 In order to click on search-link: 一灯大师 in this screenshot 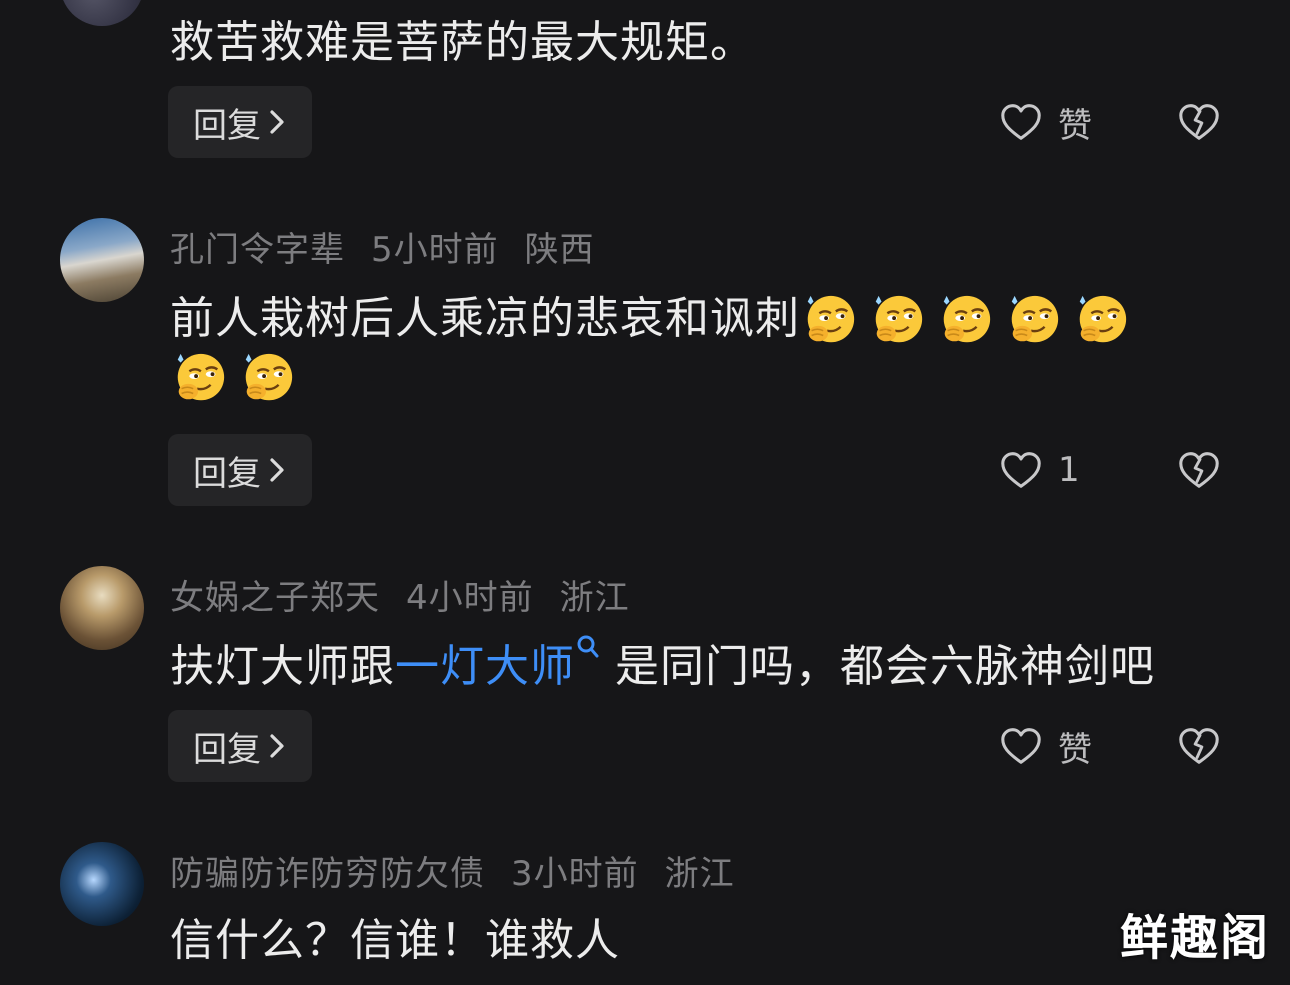, I will do `click(505, 663)`.